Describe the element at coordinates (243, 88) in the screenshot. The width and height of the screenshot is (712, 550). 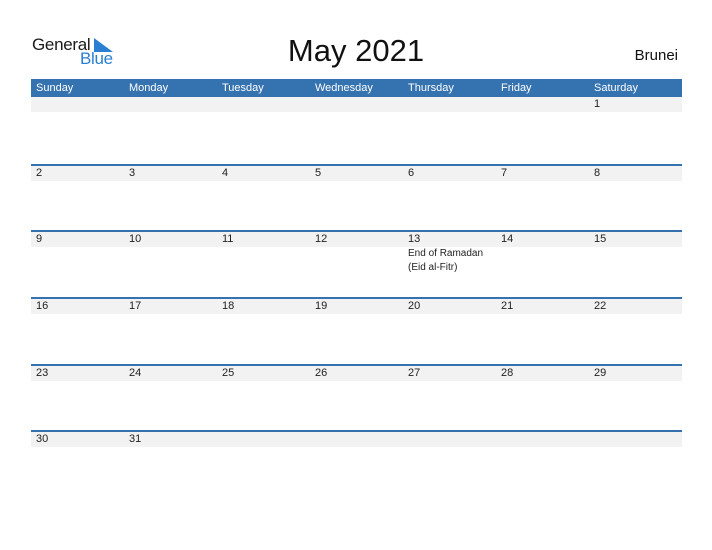
I see `weekday-tuesday: Tuesday` at that location.